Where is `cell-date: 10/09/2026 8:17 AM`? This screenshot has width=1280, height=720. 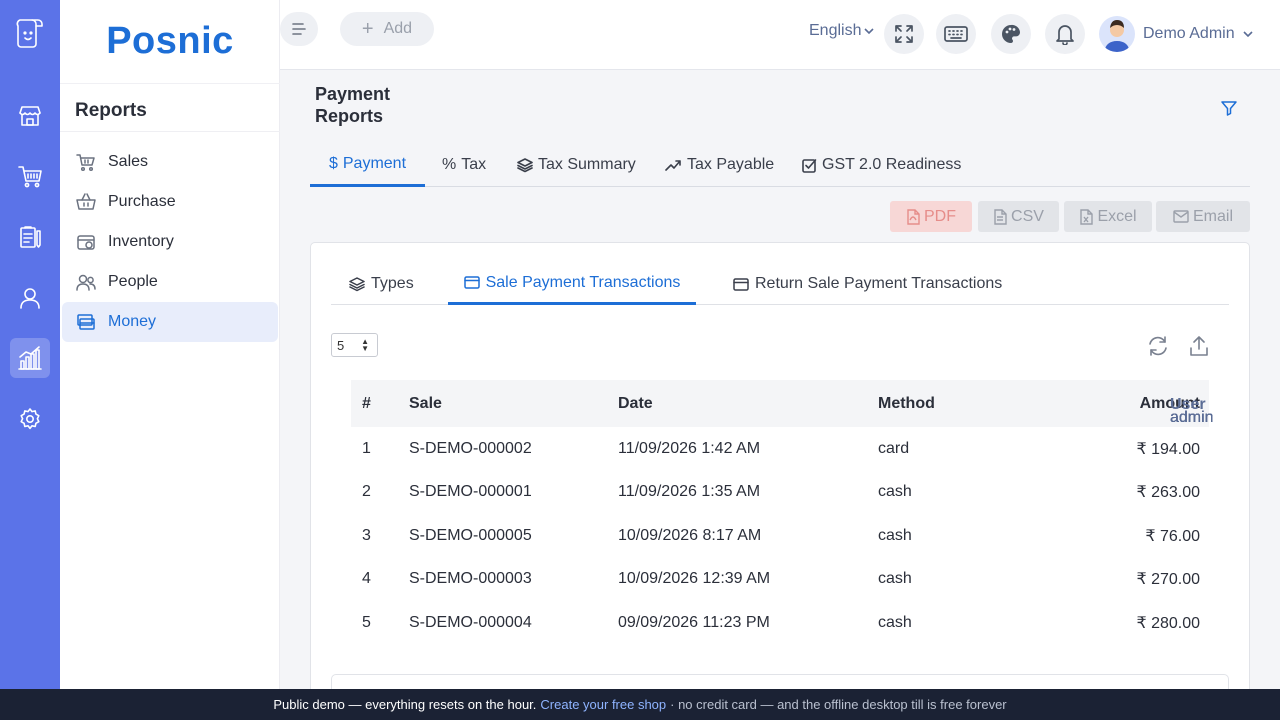
cell-date: 10/09/2026 8:17 AM is located at coordinates (690, 535).